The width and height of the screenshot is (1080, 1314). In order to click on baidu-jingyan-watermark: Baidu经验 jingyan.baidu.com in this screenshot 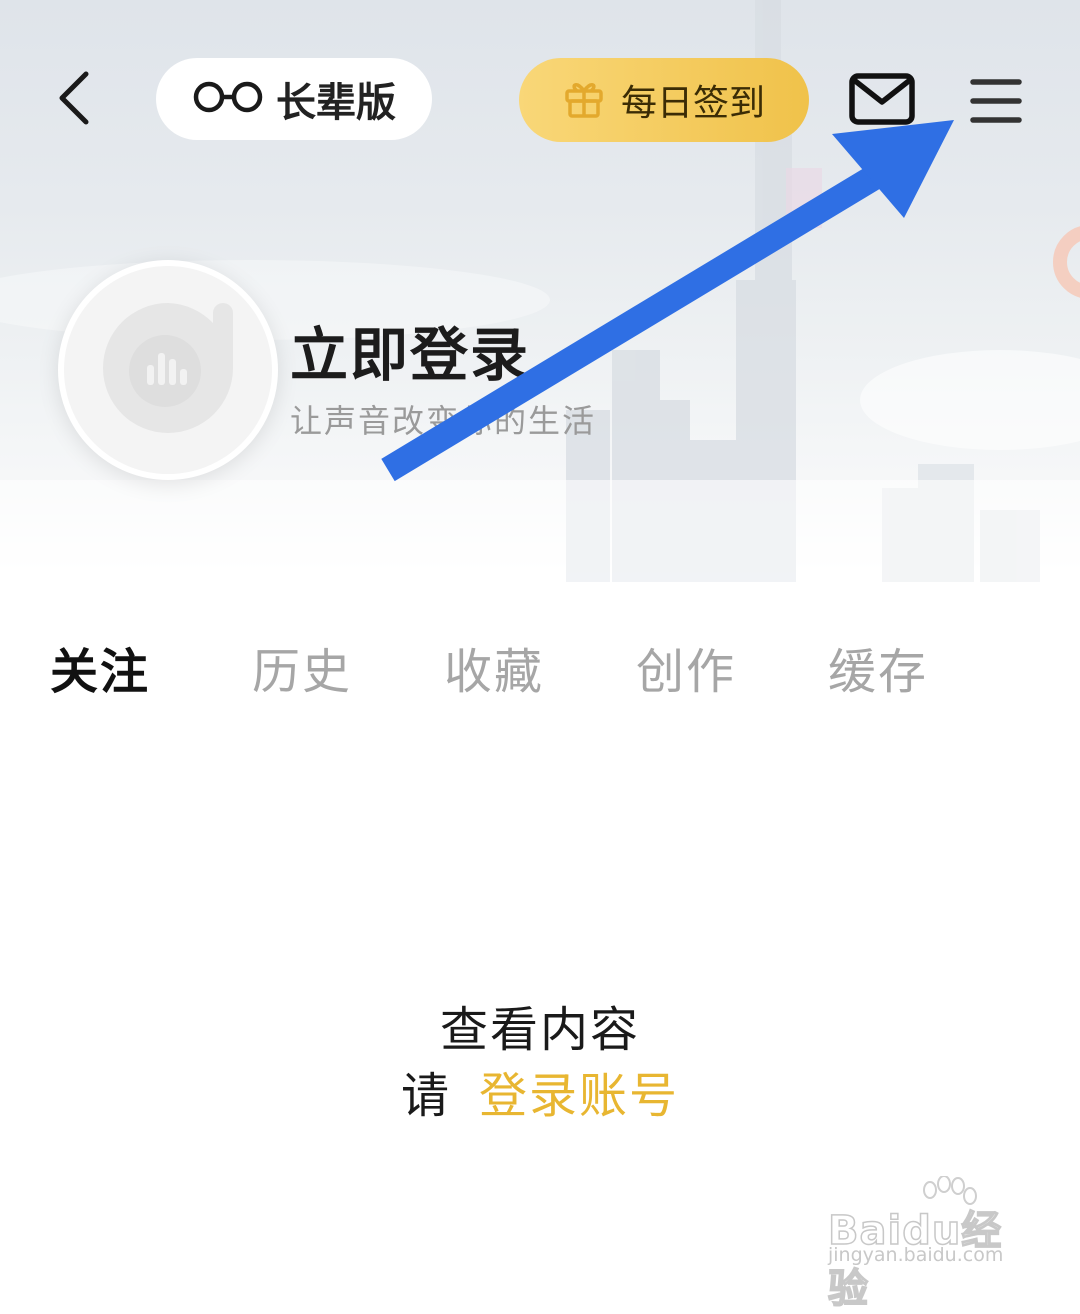, I will do `click(926, 1244)`.